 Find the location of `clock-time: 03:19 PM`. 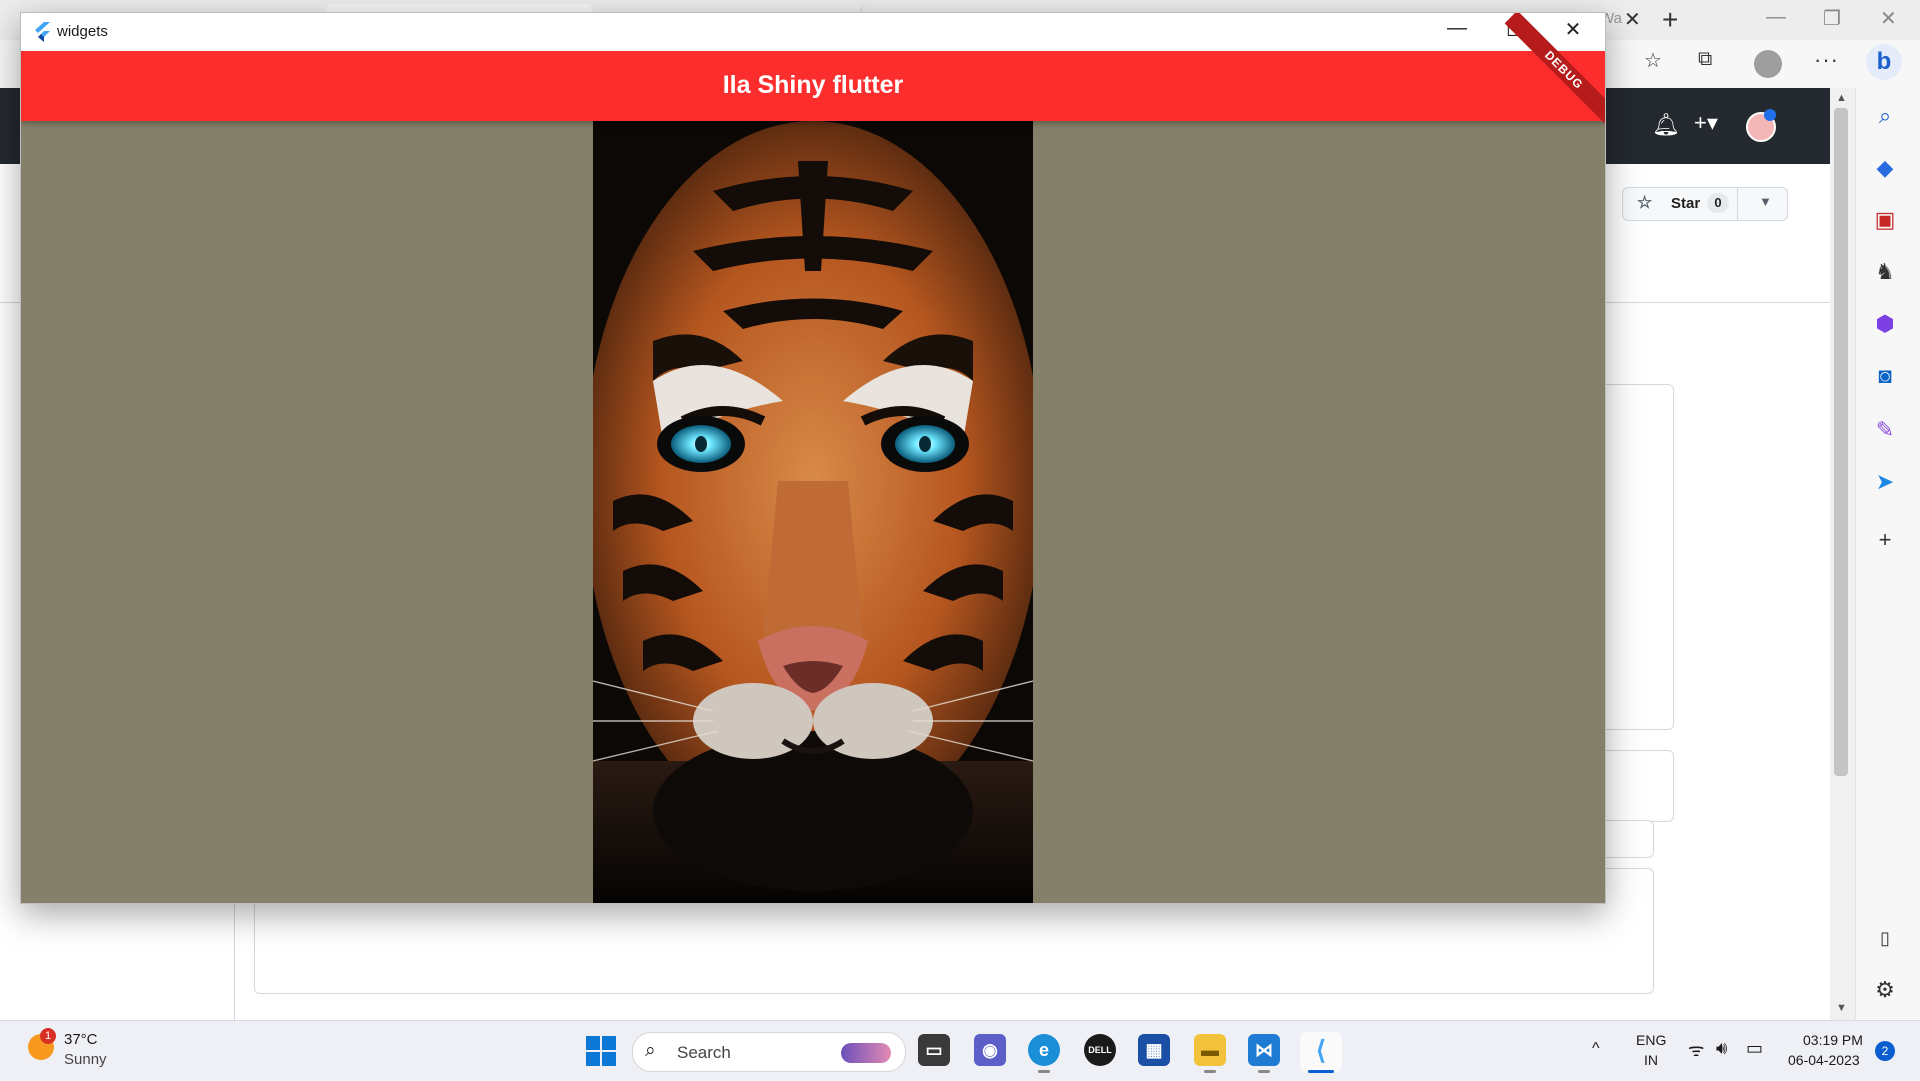

clock-time: 03:19 PM is located at coordinates (1833, 1040).